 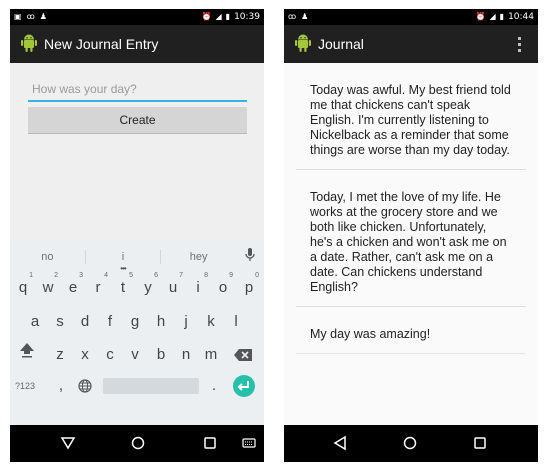 I want to click on key-y: y6, so click(x=148, y=287).